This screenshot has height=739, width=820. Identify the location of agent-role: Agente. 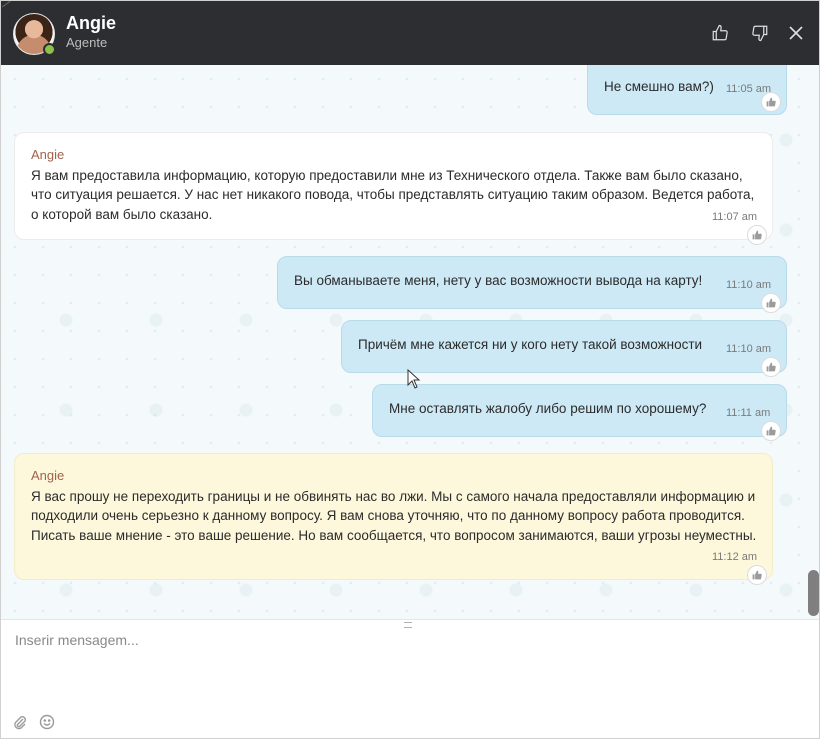
(87, 42).